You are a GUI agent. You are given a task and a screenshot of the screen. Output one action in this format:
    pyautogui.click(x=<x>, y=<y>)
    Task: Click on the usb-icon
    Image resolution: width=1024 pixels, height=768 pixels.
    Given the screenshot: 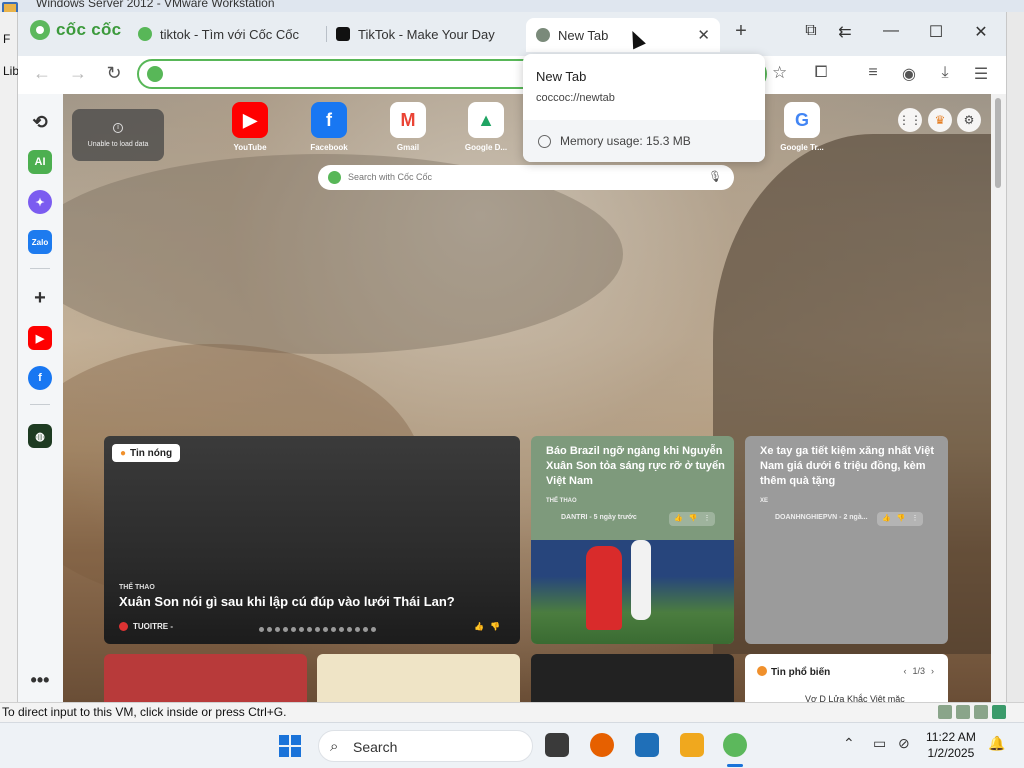 What is the action you would take?
    pyautogui.click(x=999, y=712)
    